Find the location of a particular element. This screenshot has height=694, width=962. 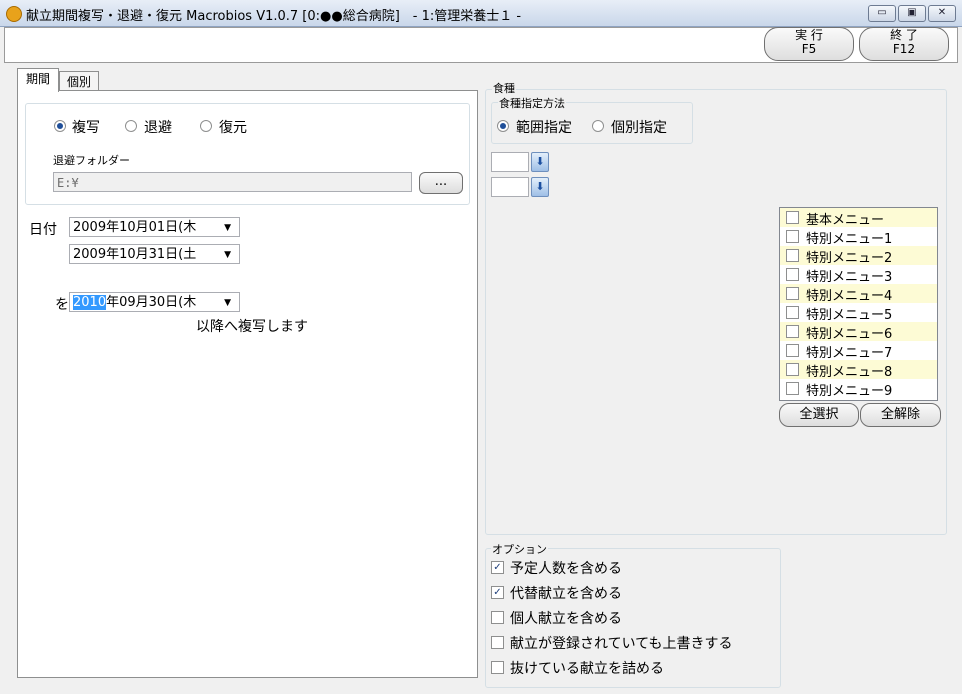

menu-item-label: 特別メニュー3 is located at coordinates (849, 277).